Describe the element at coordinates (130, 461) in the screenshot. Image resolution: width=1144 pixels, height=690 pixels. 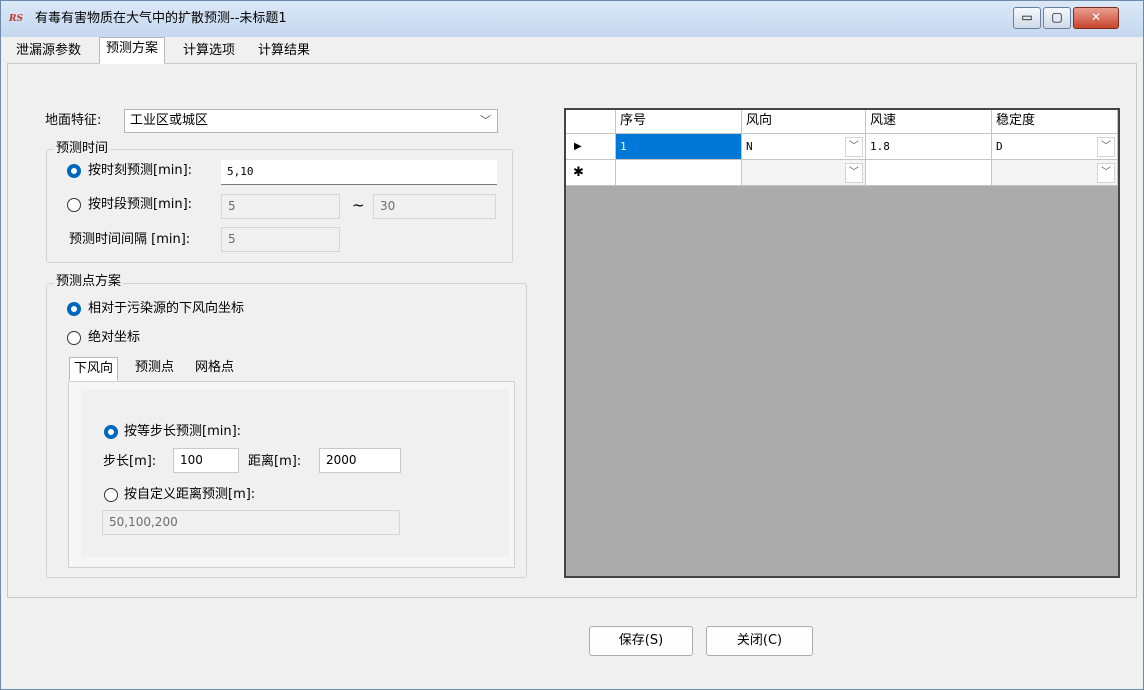
I see `step-label: 步长[m]:` at that location.